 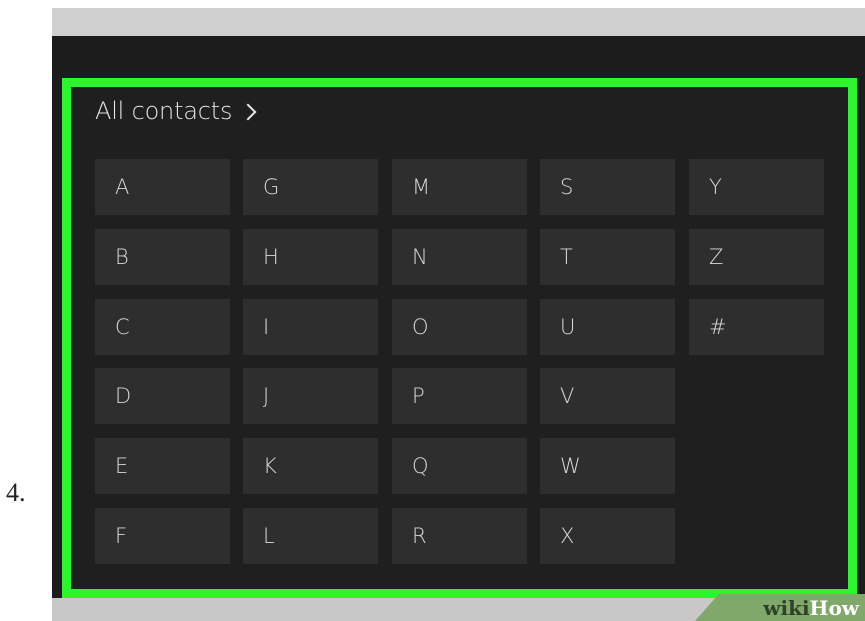 I want to click on chevron-right-icon, so click(x=248, y=112).